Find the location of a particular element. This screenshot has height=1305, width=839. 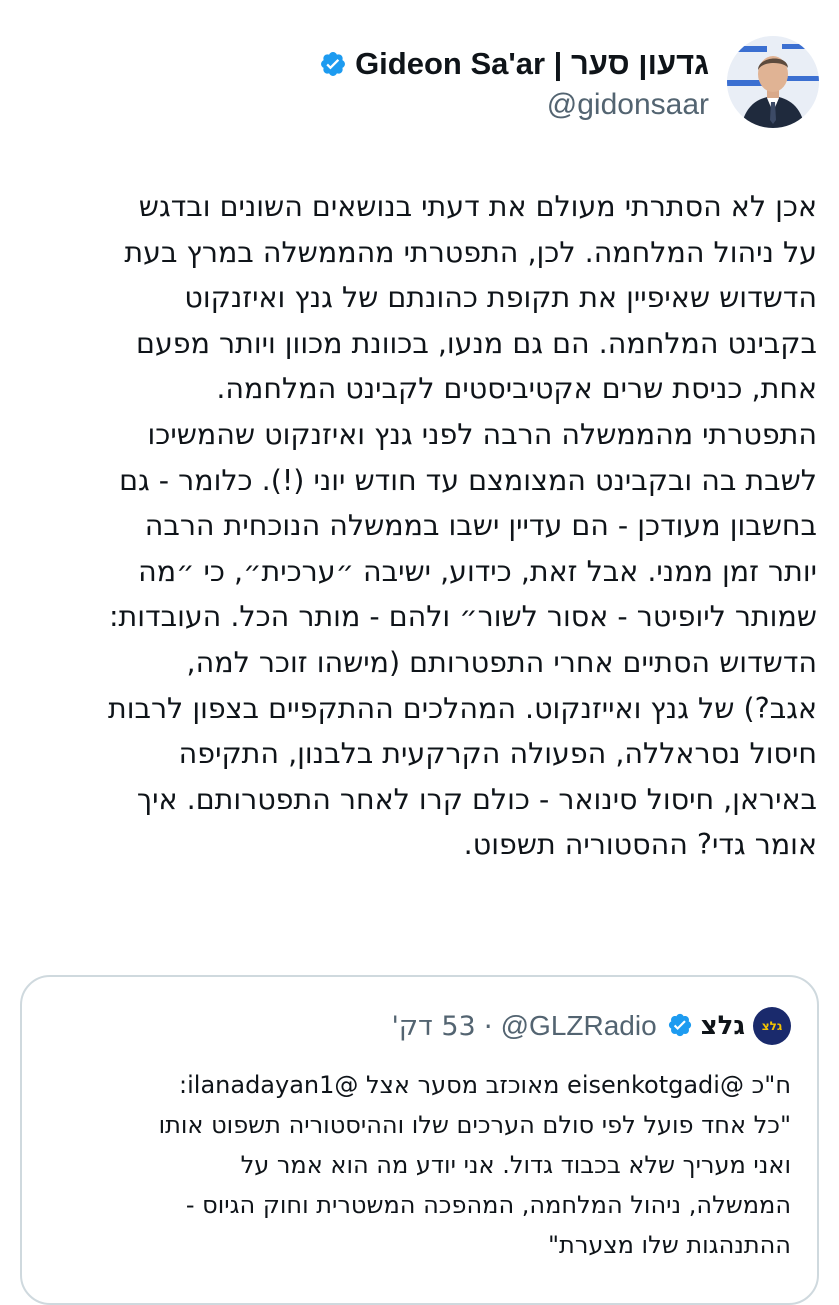

quoted-tweet-time: 53 דק' is located at coordinates (433, 1026).